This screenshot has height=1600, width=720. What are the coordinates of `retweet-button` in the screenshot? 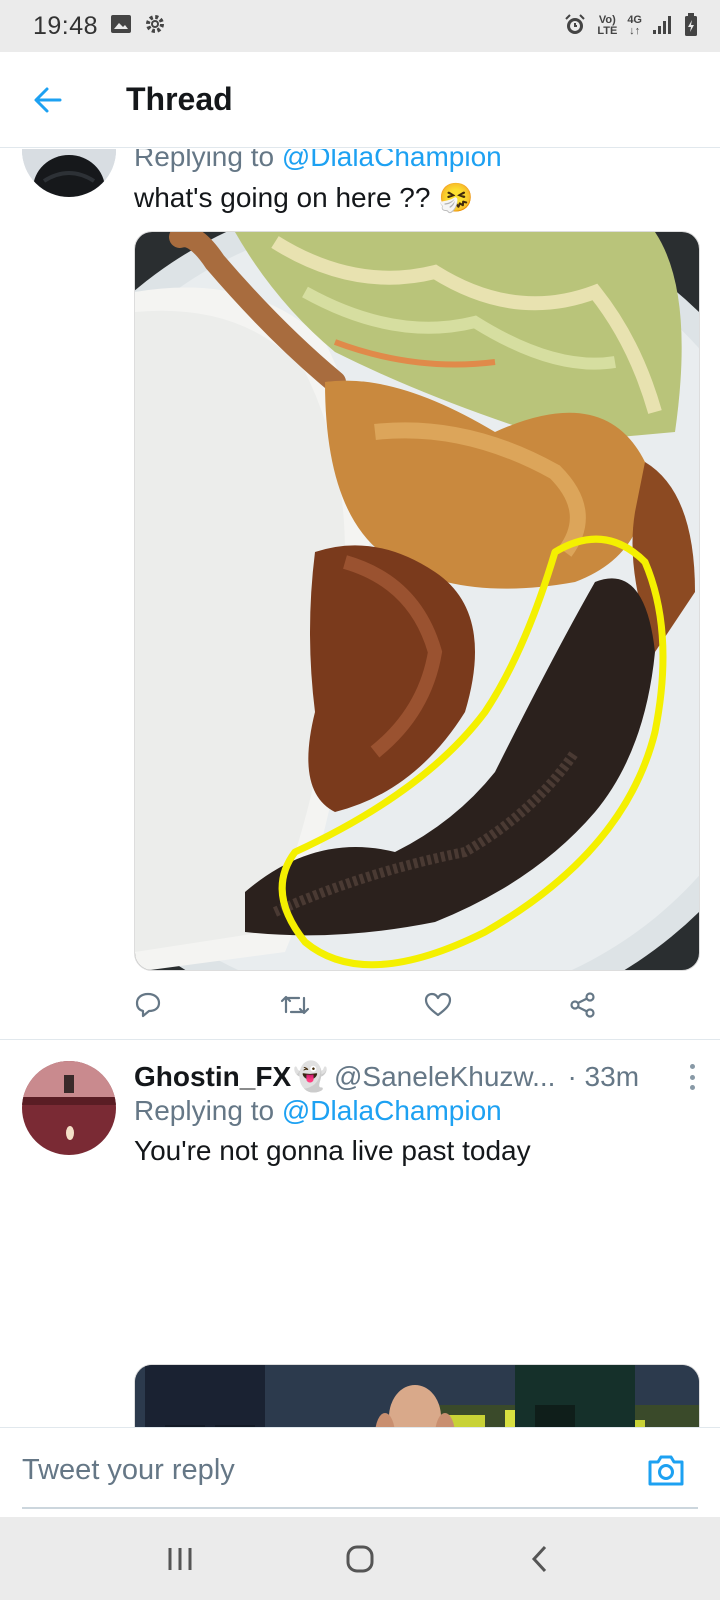 It's located at (351, 1005).